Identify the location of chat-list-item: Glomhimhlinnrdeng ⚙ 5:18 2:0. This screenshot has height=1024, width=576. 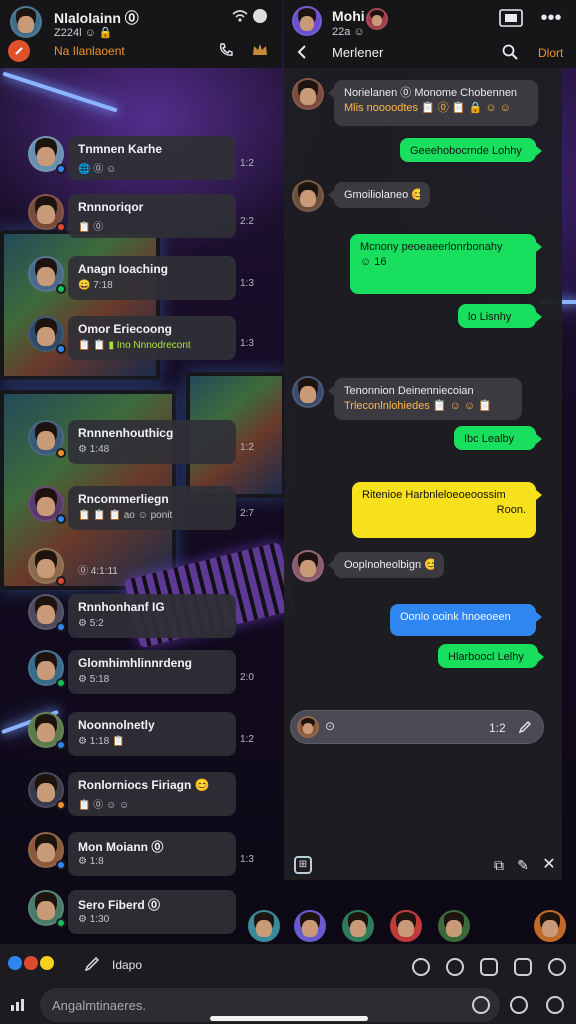
(139, 678).